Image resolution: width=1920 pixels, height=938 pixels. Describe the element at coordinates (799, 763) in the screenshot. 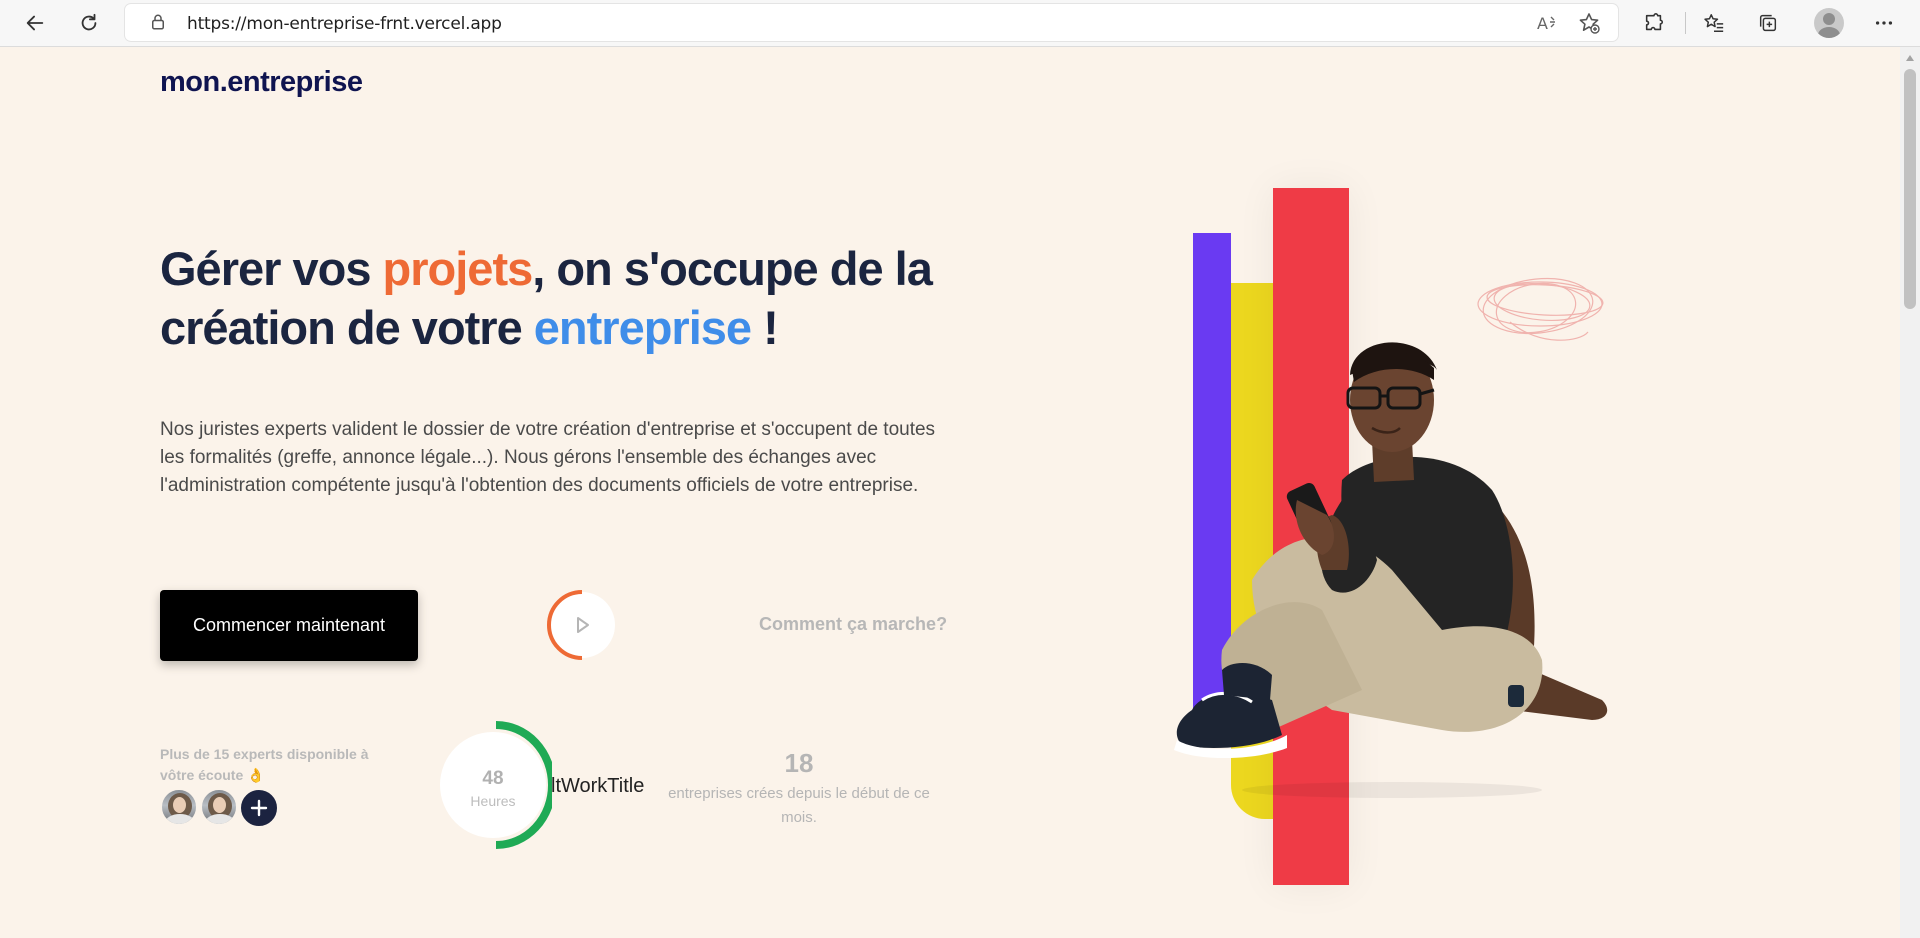

I see `companies-count: 18` at that location.